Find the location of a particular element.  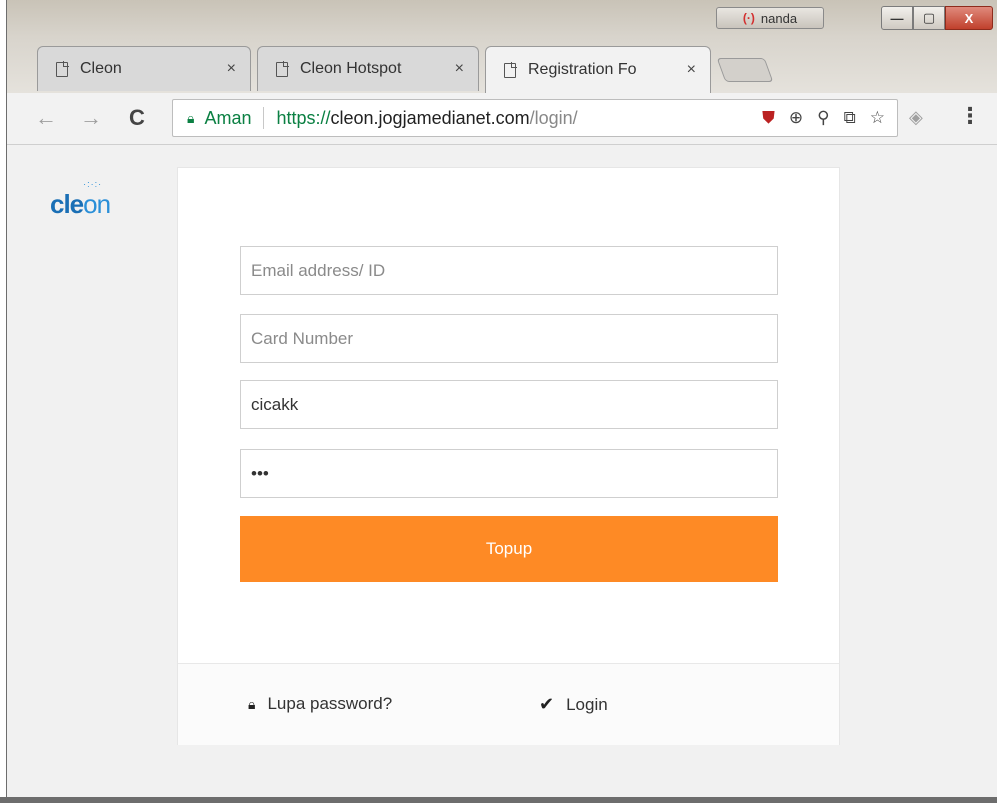

window-controls: — ▢ X is located at coordinates (937, 18).